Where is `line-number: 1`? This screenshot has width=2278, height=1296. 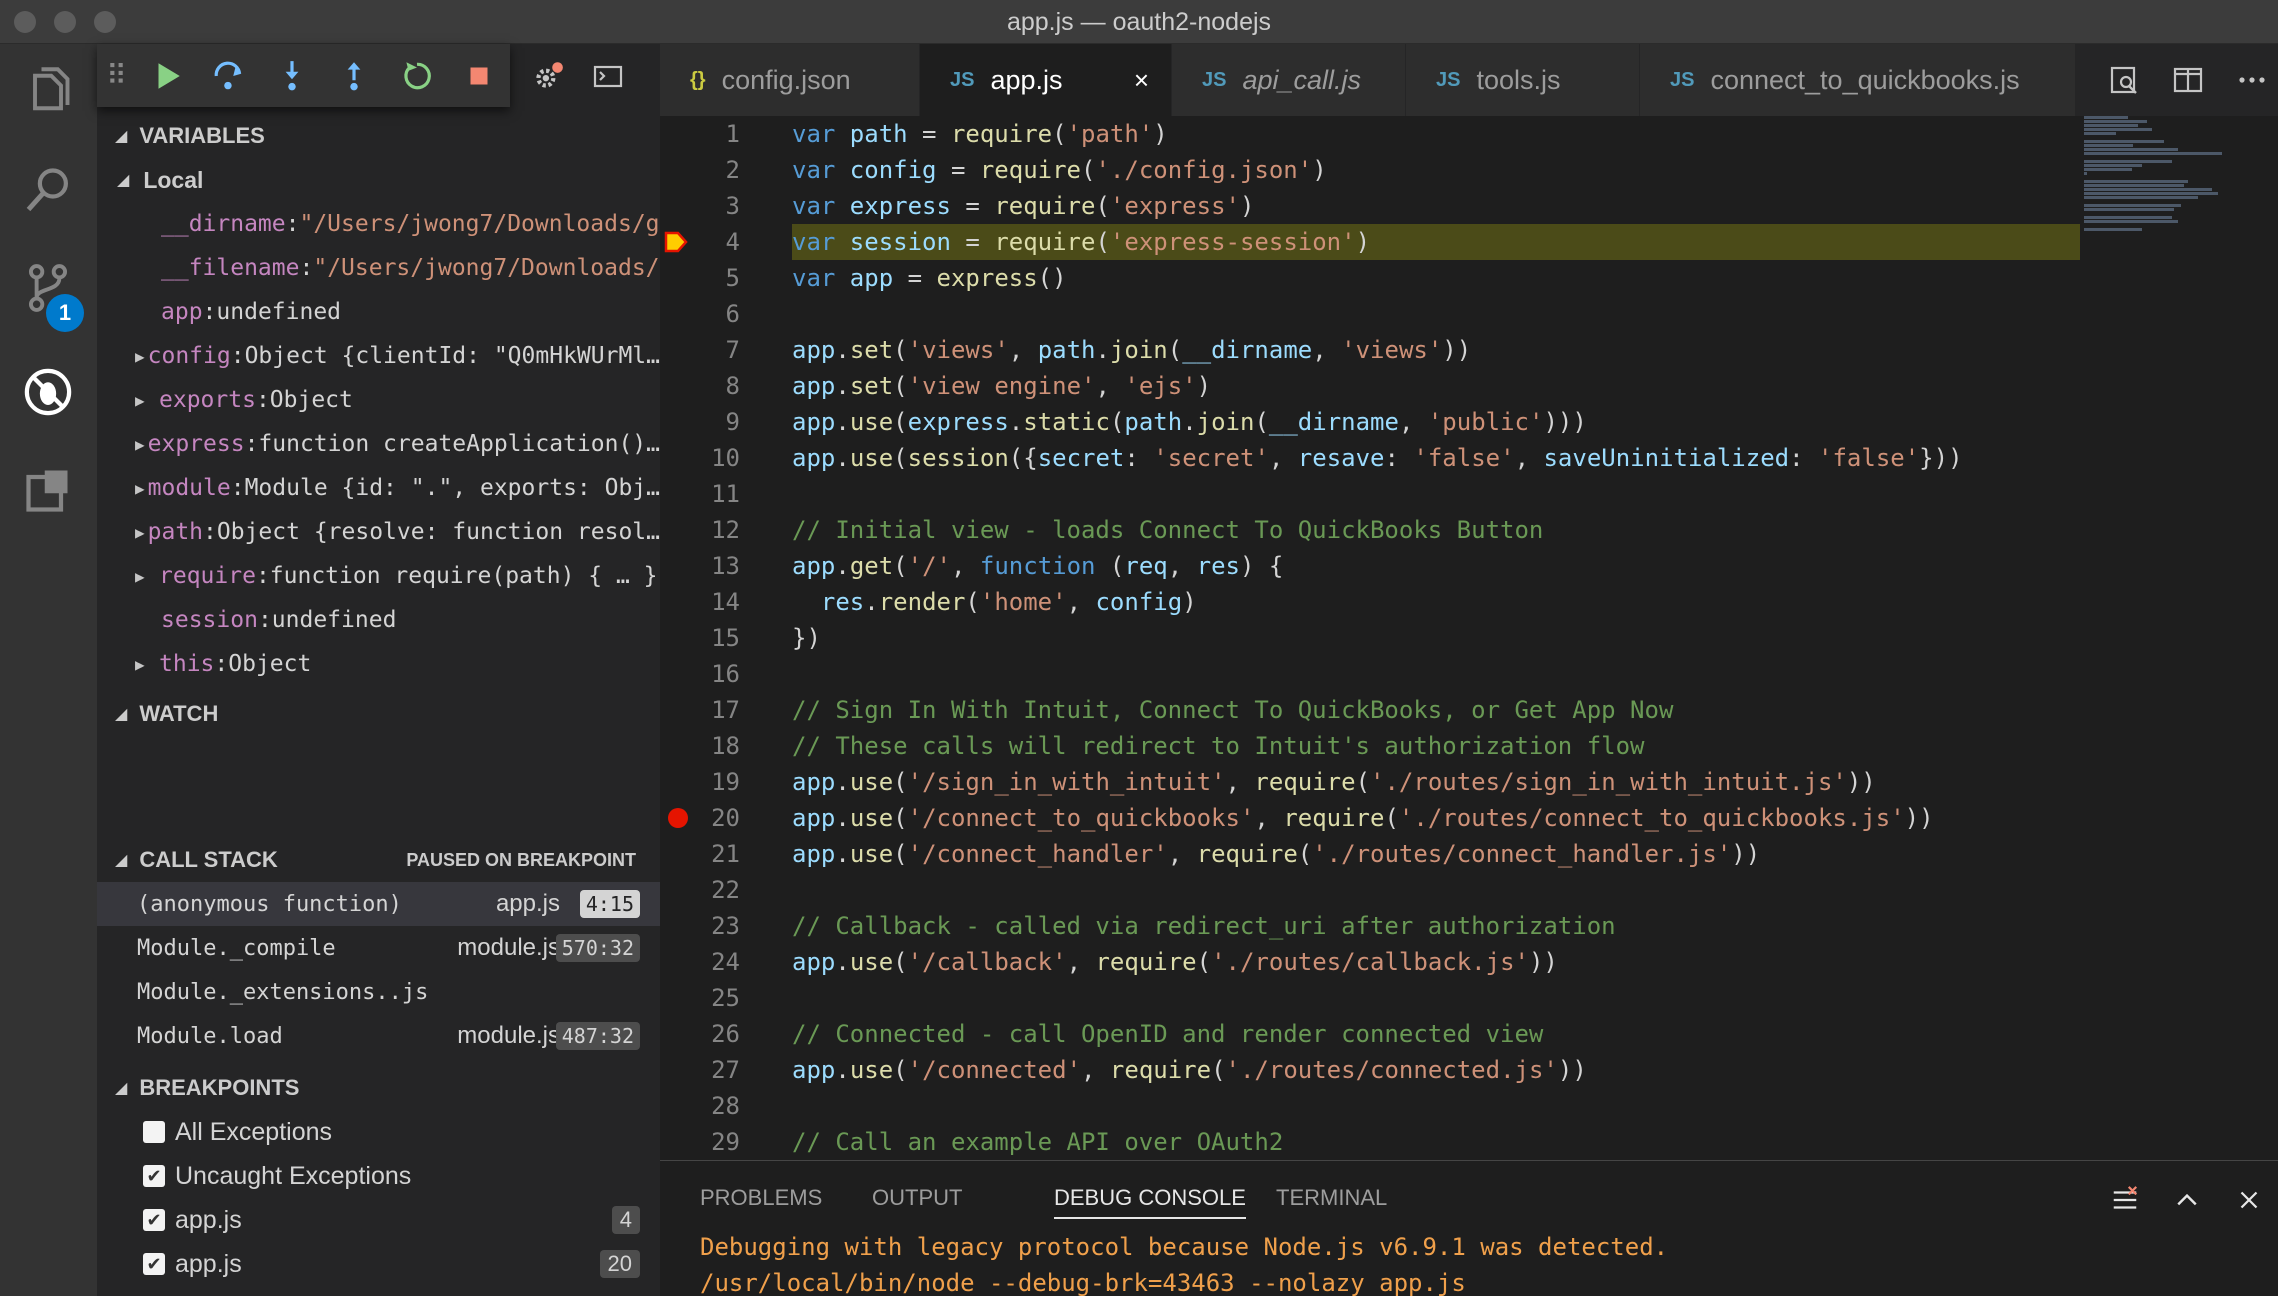 line-number: 1 is located at coordinates (732, 134).